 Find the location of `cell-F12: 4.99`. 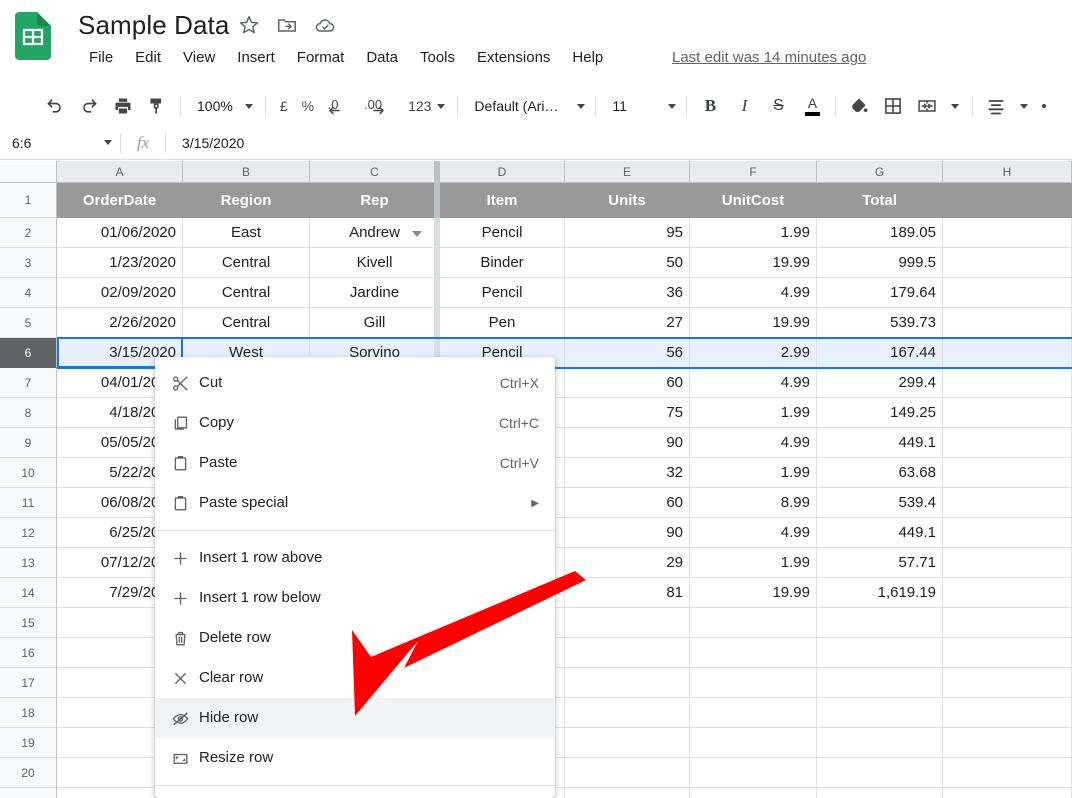

cell-F12: 4.99 is located at coordinates (753, 533).